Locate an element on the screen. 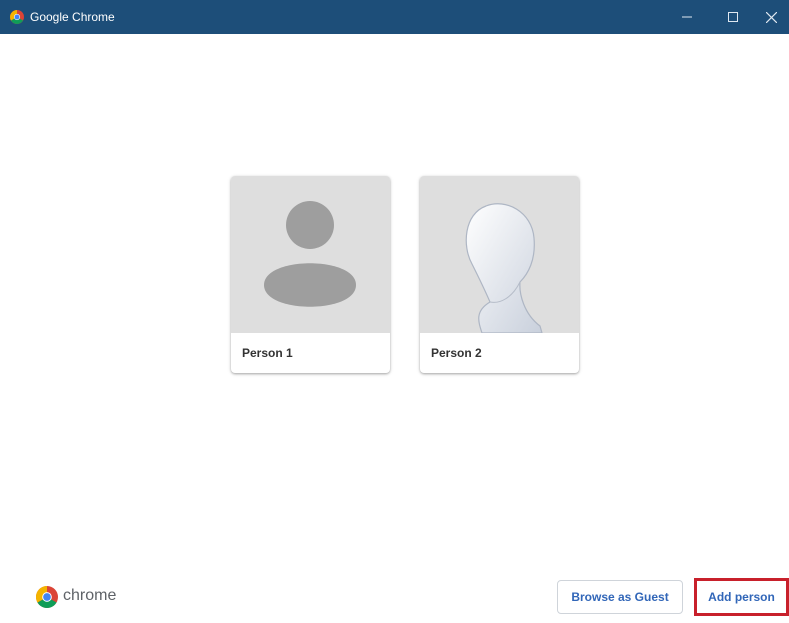 This screenshot has width=789, height=623. profile-card-person-2: Person 2 is located at coordinates (499, 274).